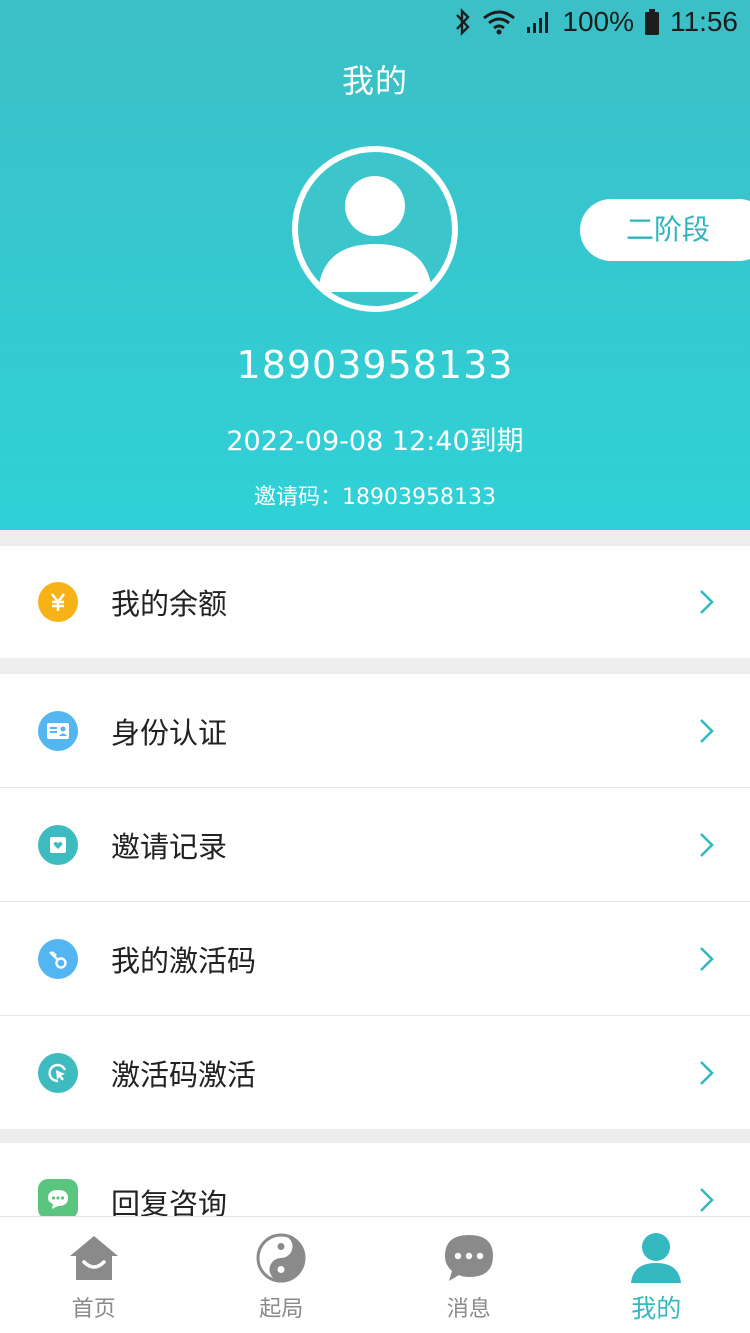 The width and height of the screenshot is (750, 1333). What do you see at coordinates (375, 731) in the screenshot?
I see `menu-item-identity: 身份认证` at bounding box center [375, 731].